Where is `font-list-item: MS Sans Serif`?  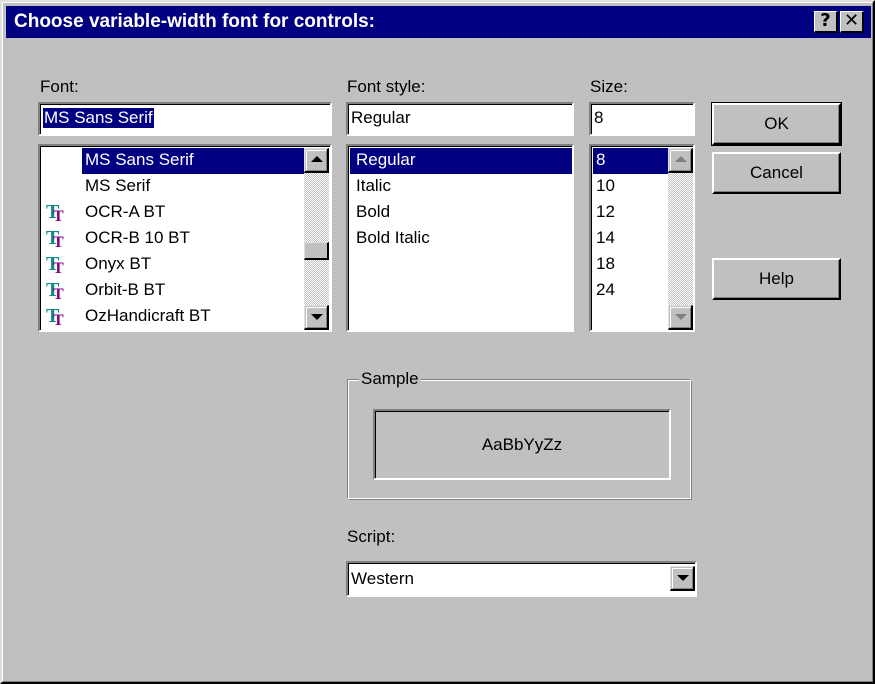
font-list-item: MS Sans Serif is located at coordinates (193, 161).